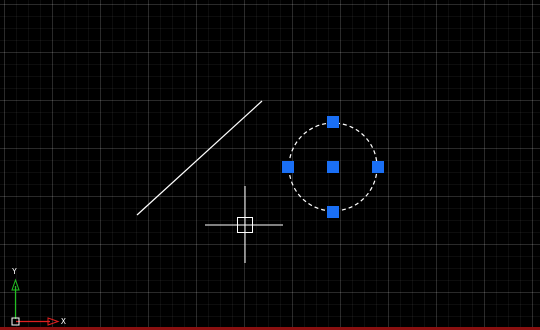 This screenshot has height=330, width=540. Describe the element at coordinates (378, 167) in the screenshot. I see `circle-right-quadrant-grip` at that location.